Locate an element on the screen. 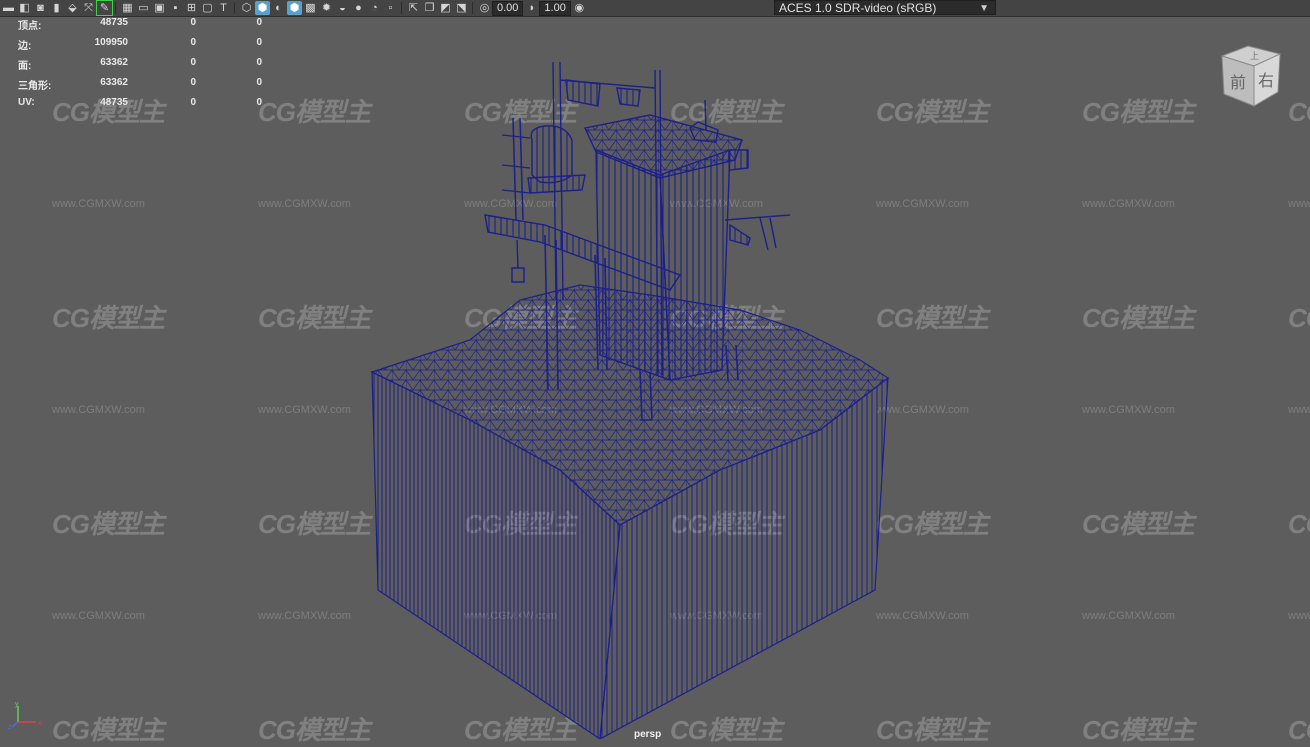 The width and height of the screenshot is (1310, 747). barrel is located at coordinates (551, 154).